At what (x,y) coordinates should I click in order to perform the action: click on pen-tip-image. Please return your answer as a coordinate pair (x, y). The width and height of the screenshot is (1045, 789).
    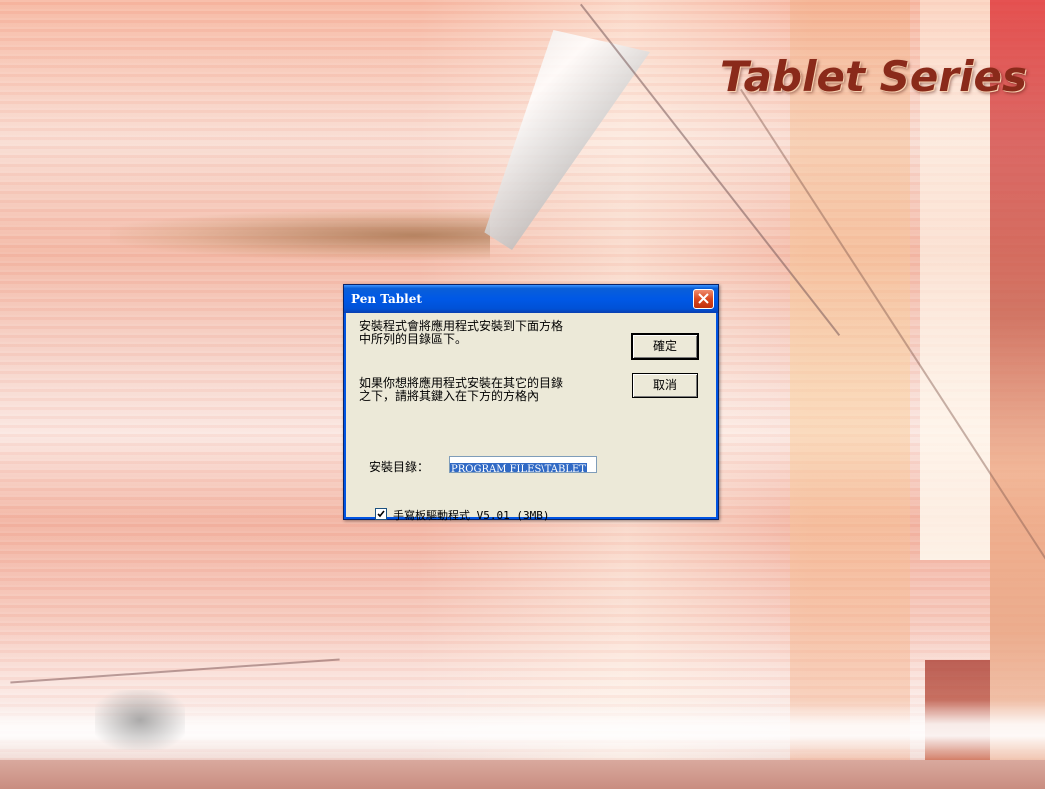
    Looking at the image, I should click on (140, 720).